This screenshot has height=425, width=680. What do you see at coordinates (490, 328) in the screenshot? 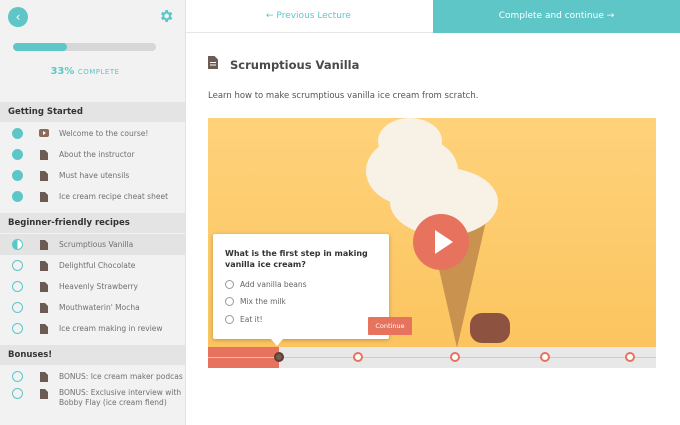
I see `hand-shape` at bounding box center [490, 328].